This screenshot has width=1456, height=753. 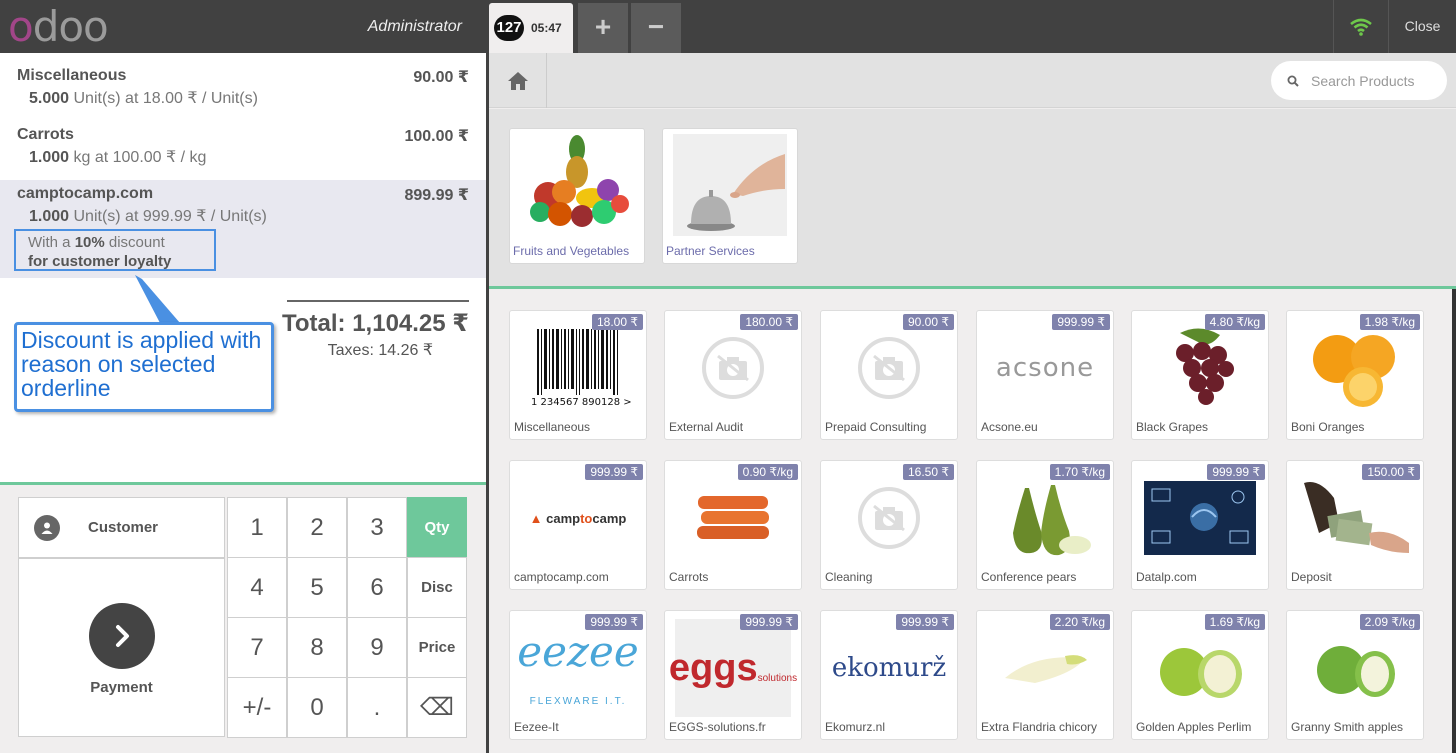 I want to click on product-card: 4.80 ₹/kg Black Grapes, so click(x=1200, y=375).